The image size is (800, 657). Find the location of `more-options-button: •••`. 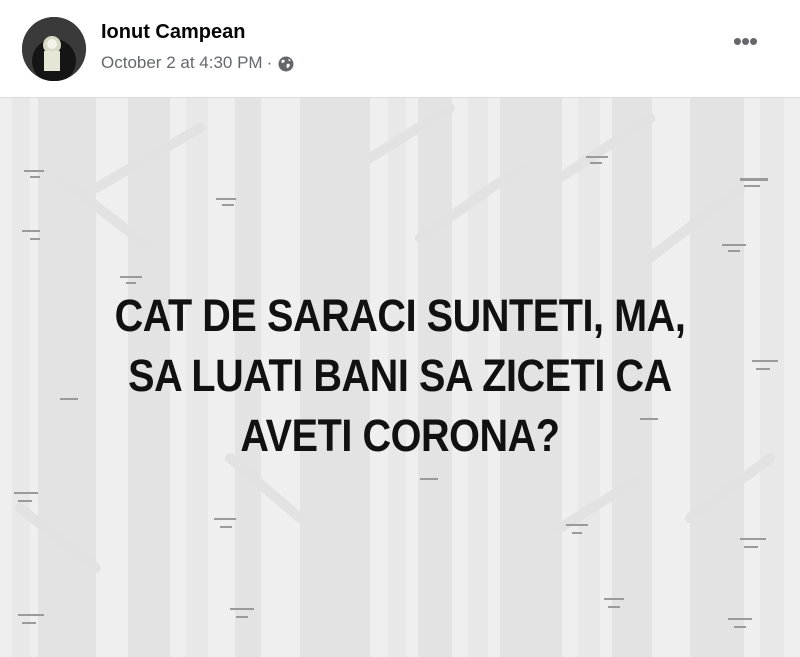

more-options-button: ••• is located at coordinates (745, 46).